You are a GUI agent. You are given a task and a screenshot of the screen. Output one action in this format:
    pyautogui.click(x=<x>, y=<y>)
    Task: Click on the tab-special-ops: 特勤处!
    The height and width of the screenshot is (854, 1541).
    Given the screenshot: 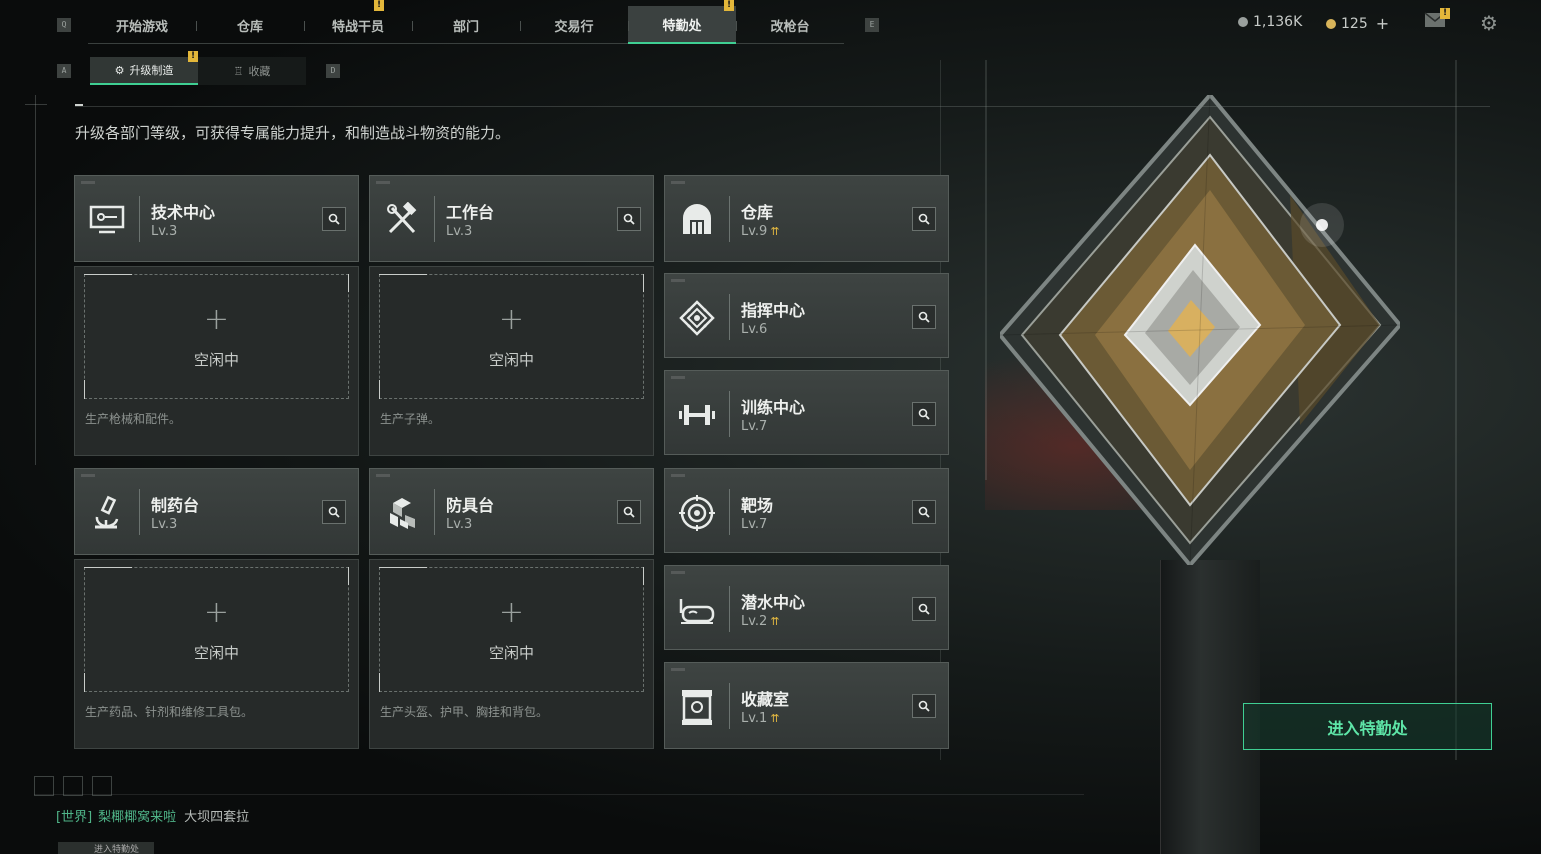 What is the action you would take?
    pyautogui.click(x=682, y=22)
    